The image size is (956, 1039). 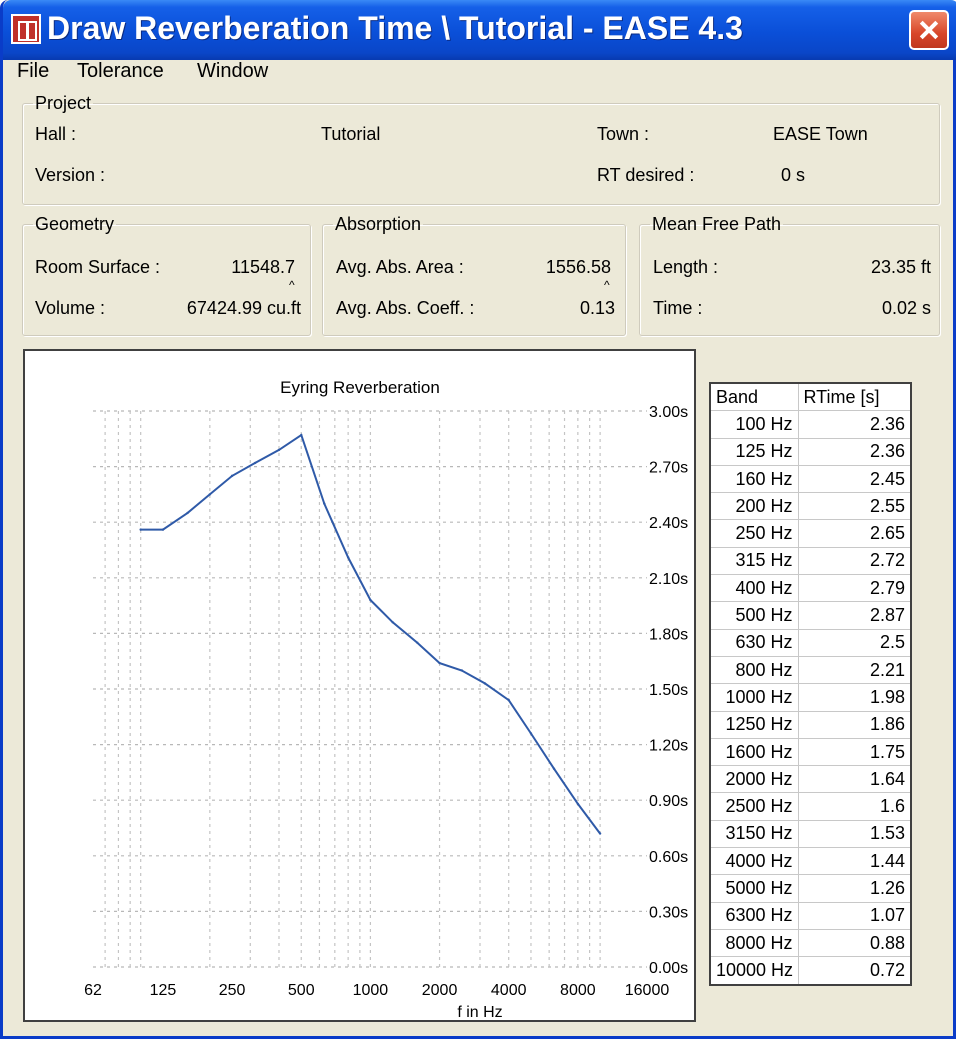 I want to click on rtime-cell: 2.21, so click(x=854, y=670).